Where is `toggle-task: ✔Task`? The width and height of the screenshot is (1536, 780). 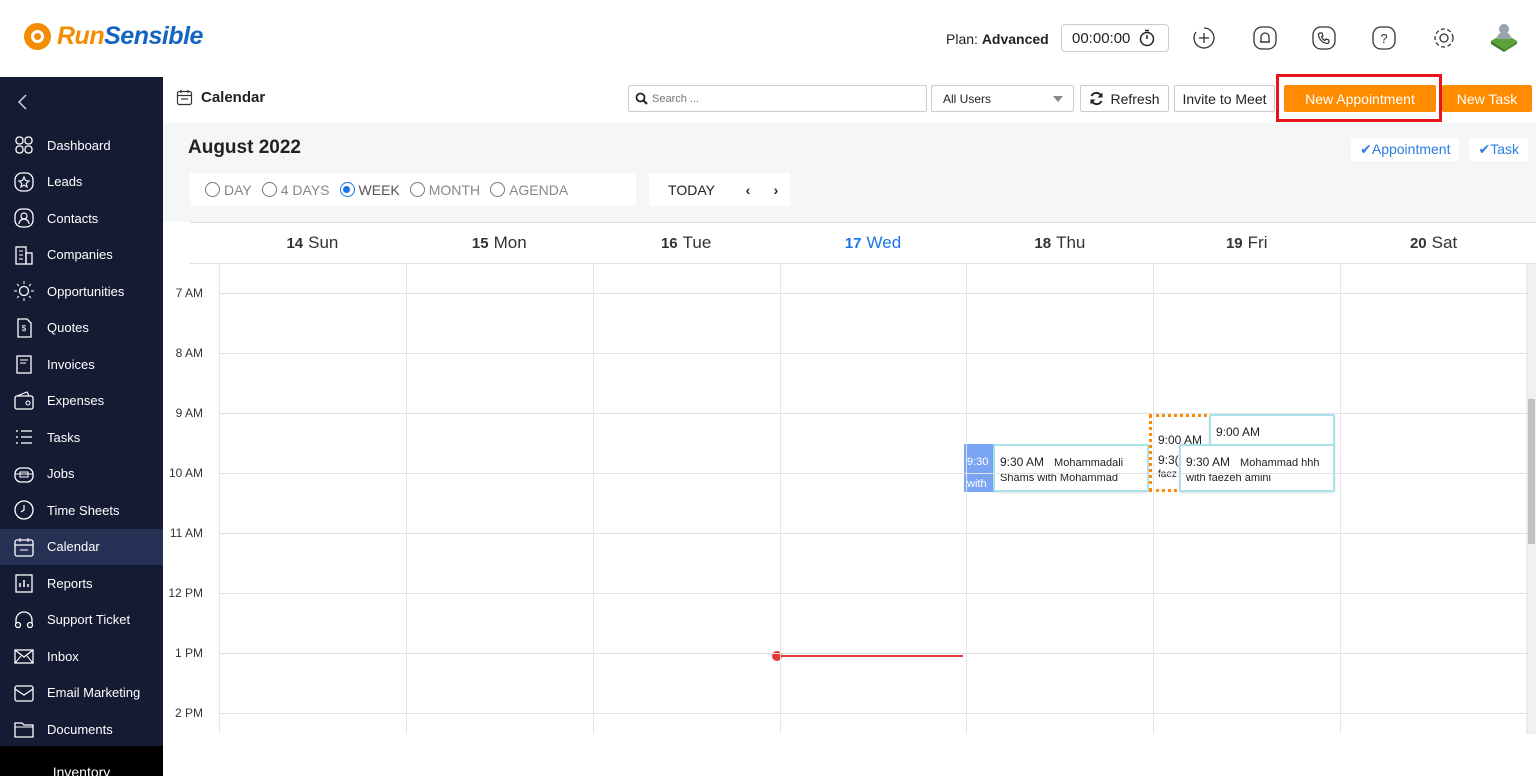
toggle-task: ✔Task is located at coordinates (1498, 149).